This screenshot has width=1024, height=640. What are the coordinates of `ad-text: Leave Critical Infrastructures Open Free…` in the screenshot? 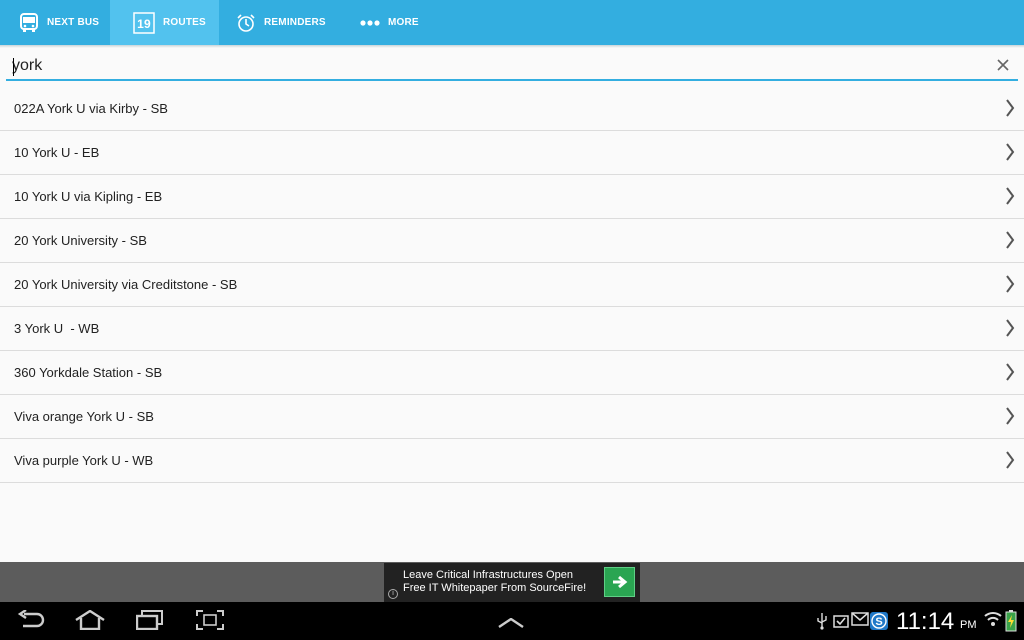 It's located at (503, 582).